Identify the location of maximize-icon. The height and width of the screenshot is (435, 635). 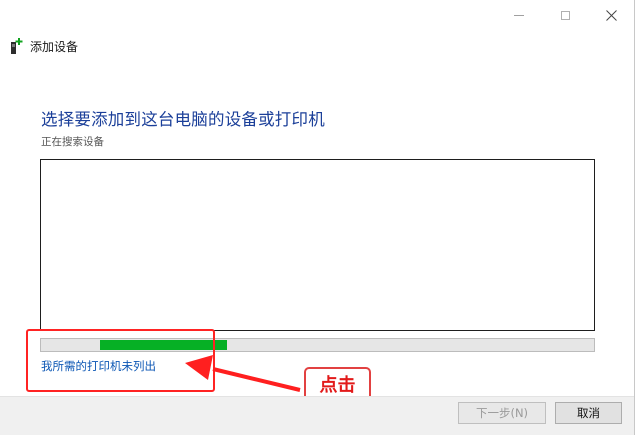
(565, 15).